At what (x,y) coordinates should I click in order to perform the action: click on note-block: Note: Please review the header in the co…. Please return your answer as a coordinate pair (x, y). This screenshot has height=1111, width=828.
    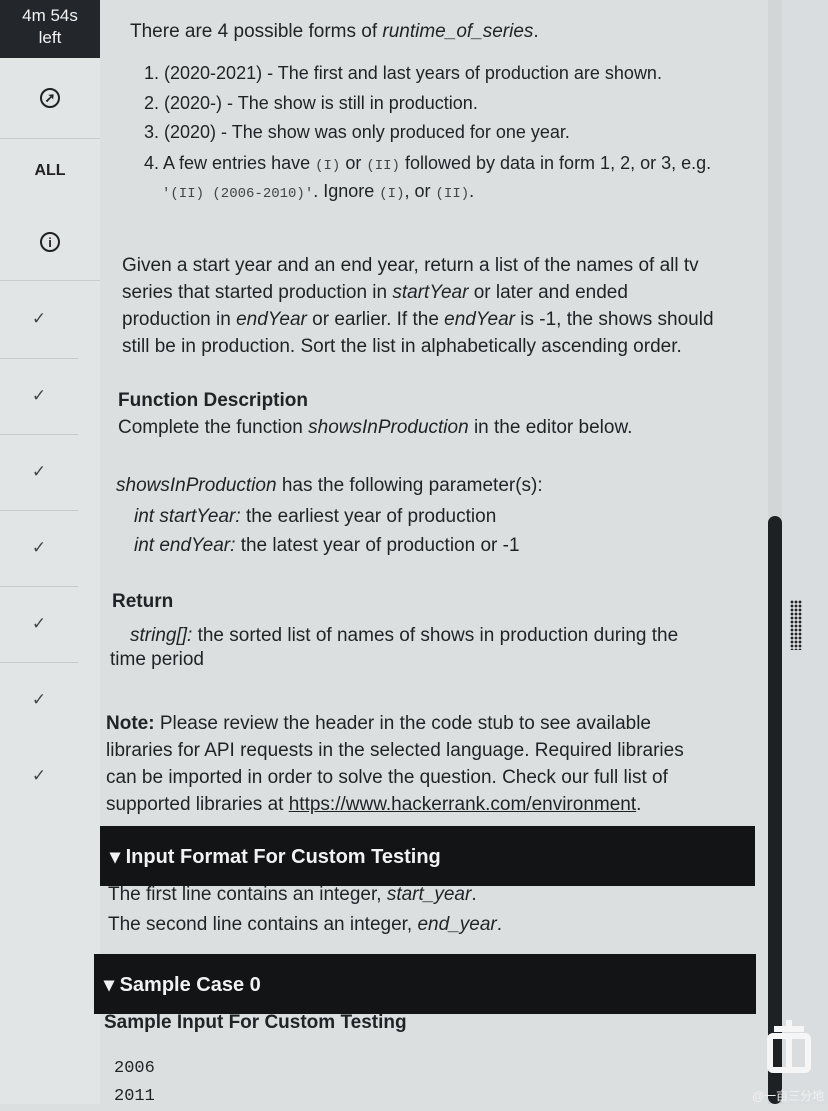
    Looking at the image, I should click on (431, 764).